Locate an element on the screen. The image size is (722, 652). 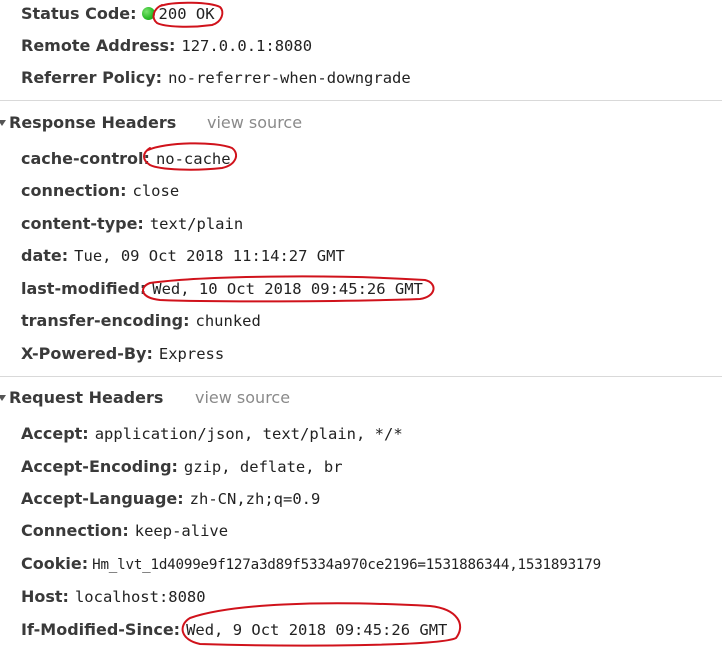
response-header-value: no-cache is located at coordinates (193, 159).